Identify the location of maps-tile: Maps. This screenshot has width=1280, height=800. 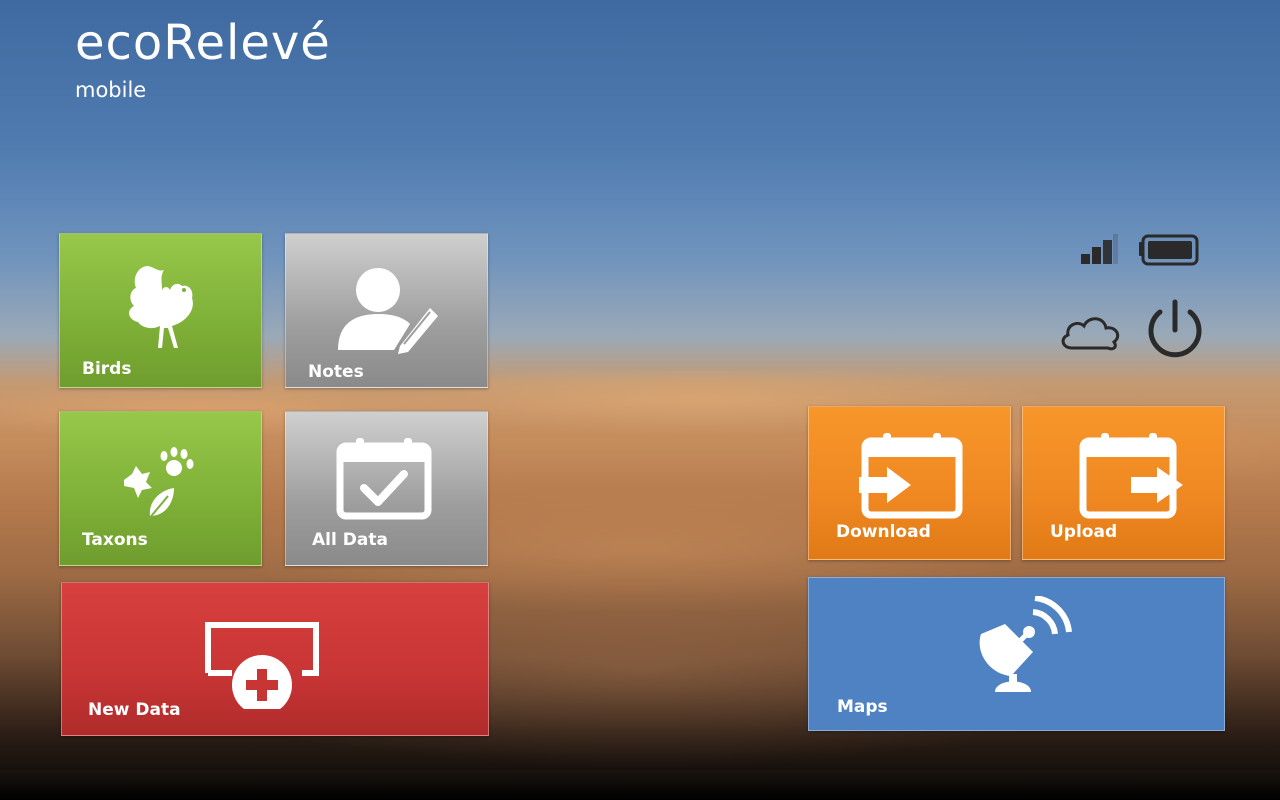
(1016, 654).